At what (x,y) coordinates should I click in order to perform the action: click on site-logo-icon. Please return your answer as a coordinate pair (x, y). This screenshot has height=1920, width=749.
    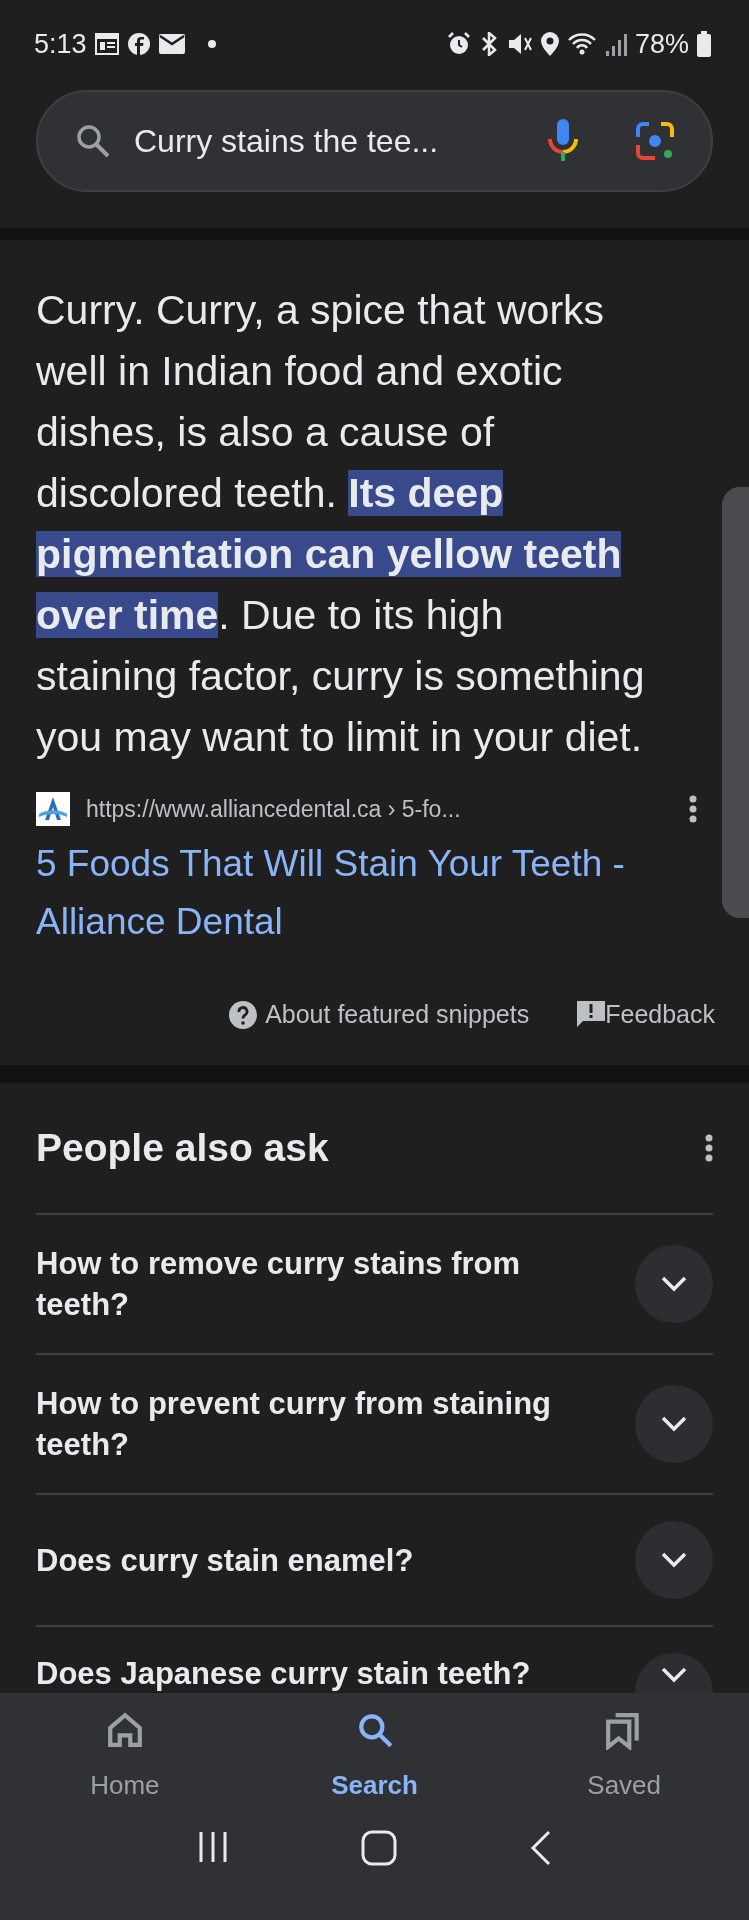
    Looking at the image, I should click on (53, 809).